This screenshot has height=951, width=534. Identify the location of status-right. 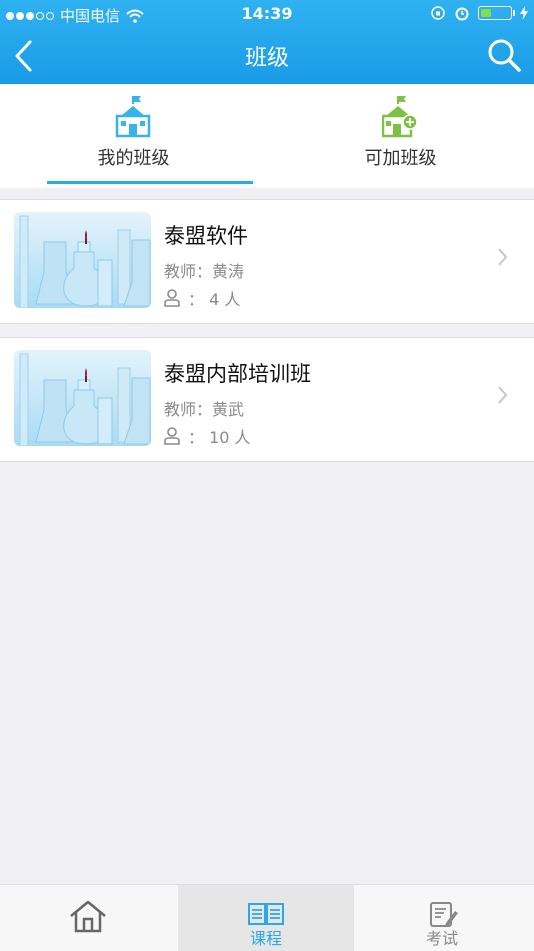
(479, 13).